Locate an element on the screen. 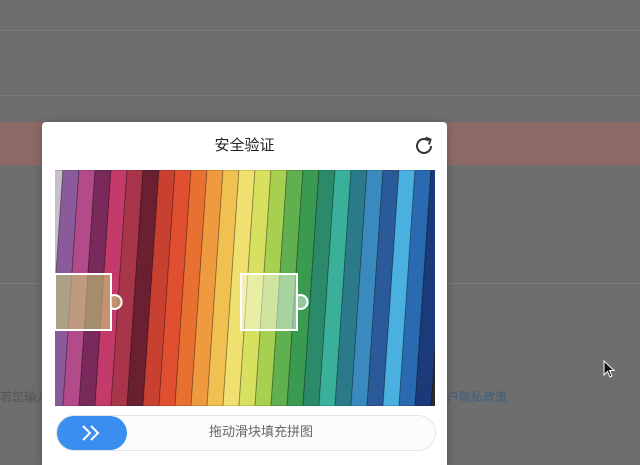  puzzle-target-slot is located at coordinates (274, 302).